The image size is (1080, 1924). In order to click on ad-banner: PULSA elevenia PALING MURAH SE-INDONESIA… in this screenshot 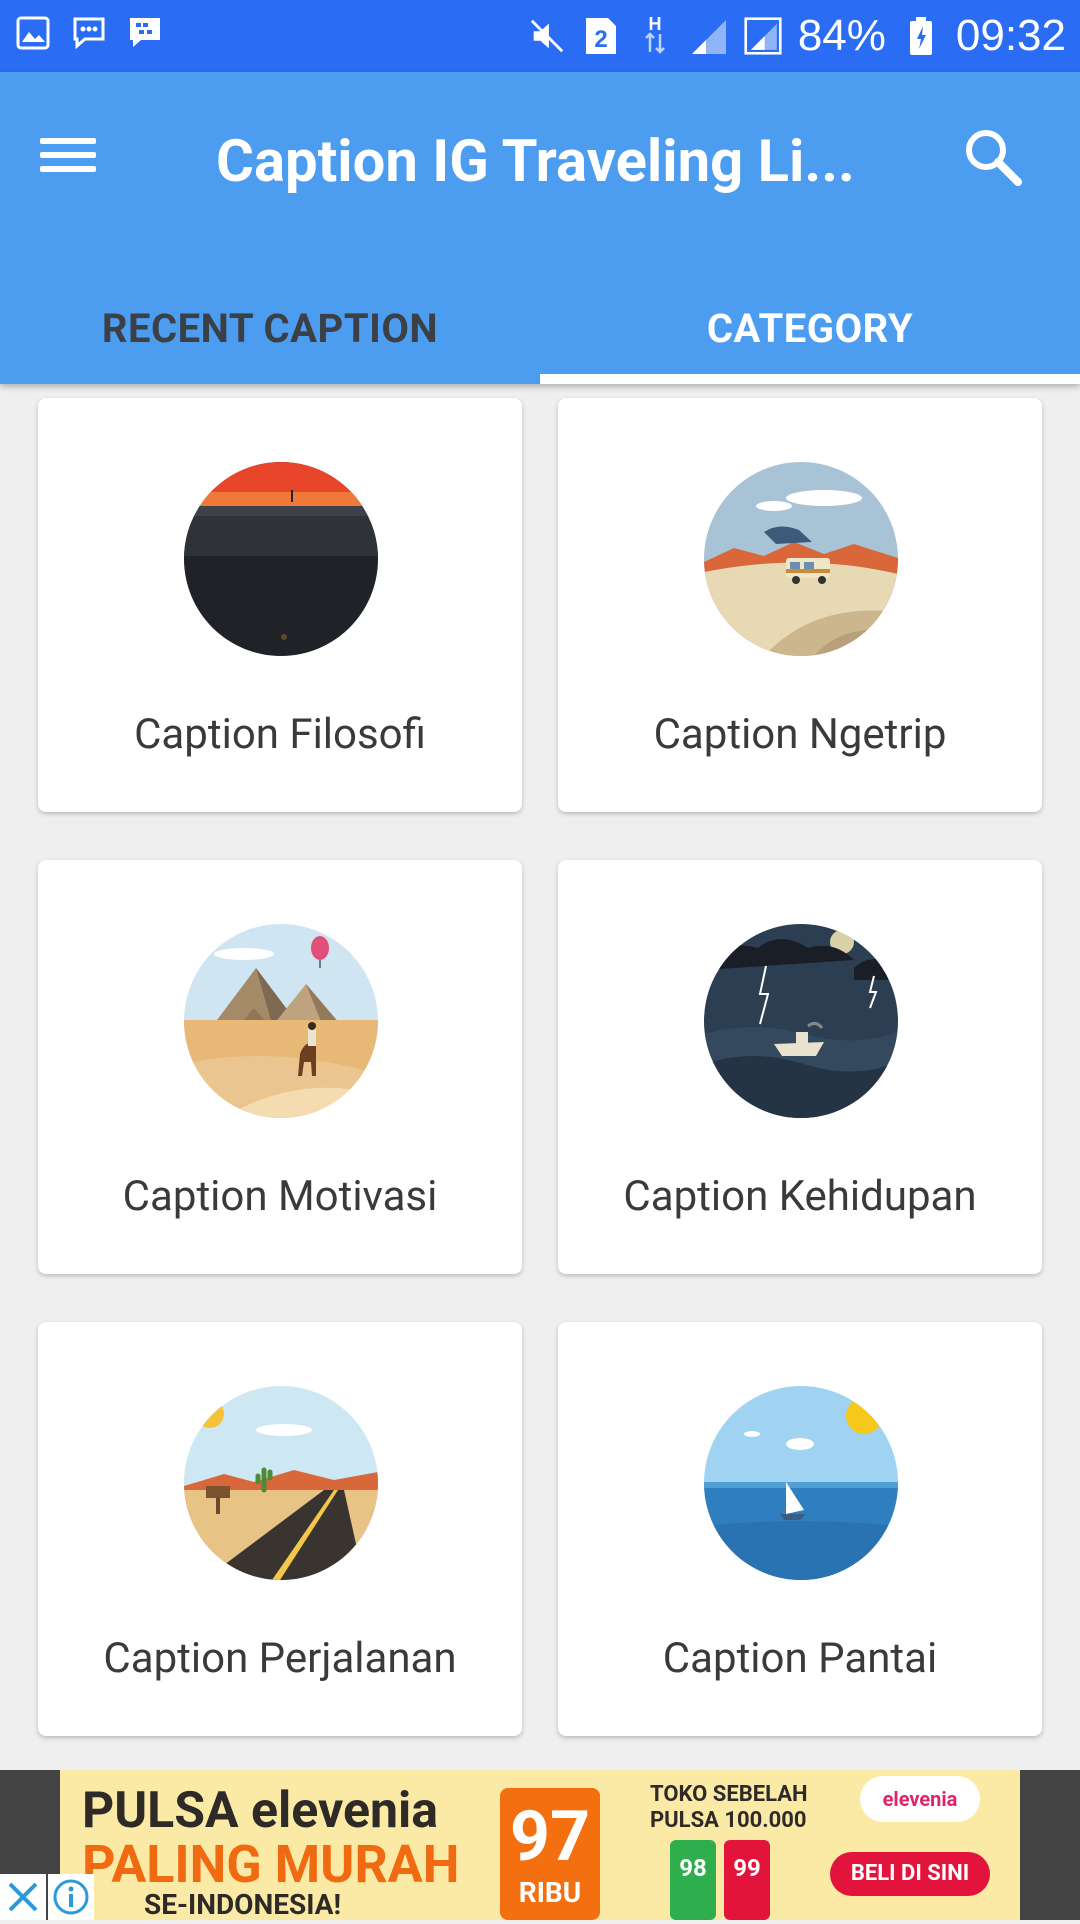, I will do `click(540, 1845)`.